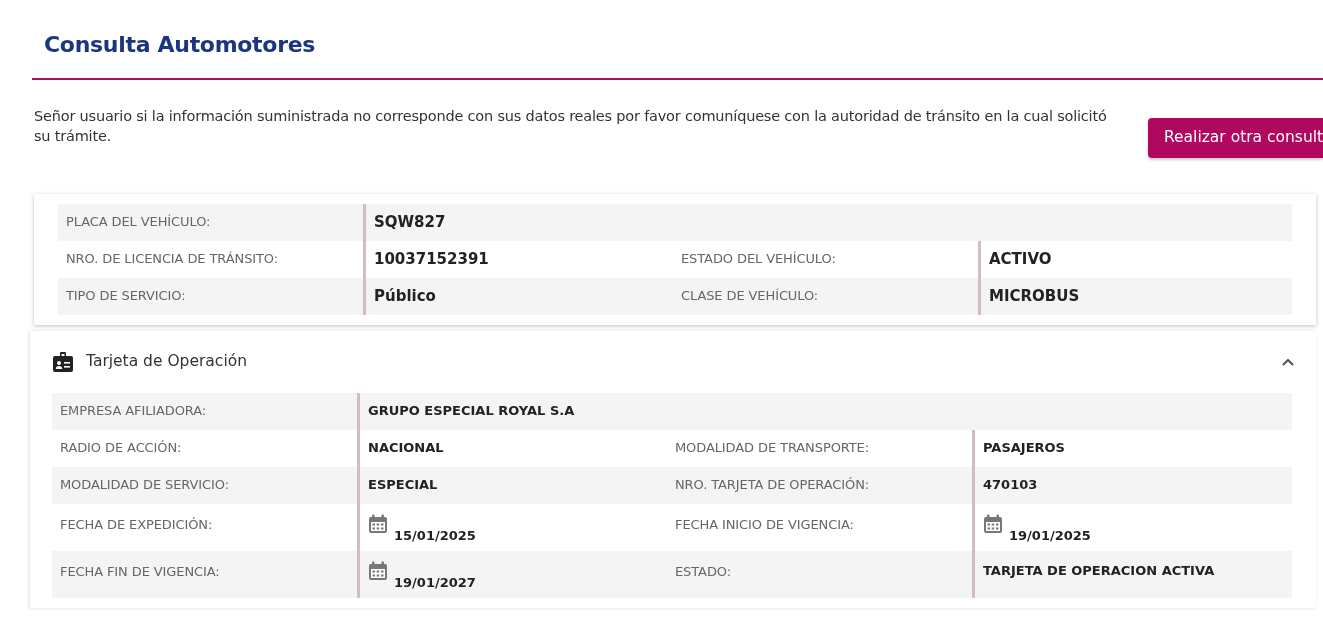 The height and width of the screenshot is (635, 1323). I want to click on field-value: GRUPO ESPECIAL ROYAL S.A, so click(471, 411).